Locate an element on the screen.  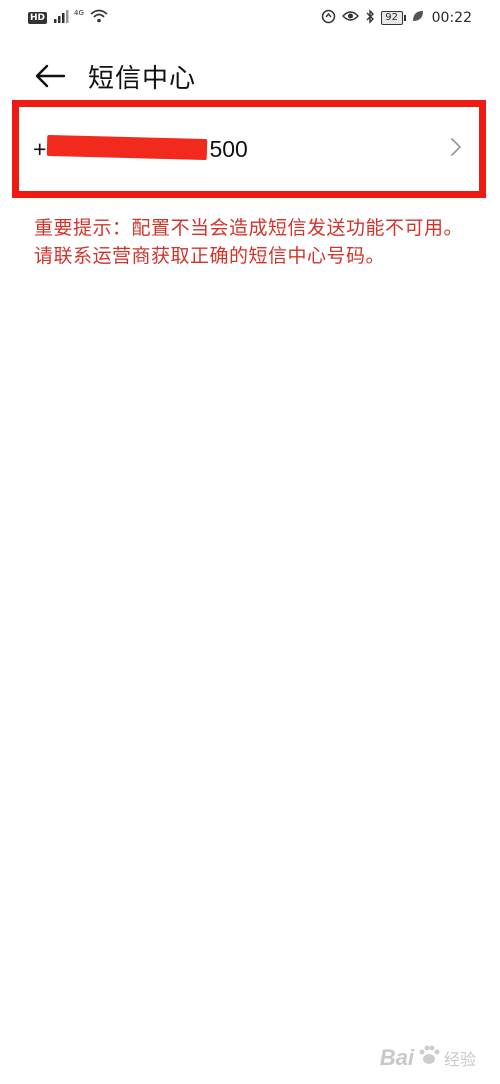
watermark: Bai 经验 is located at coordinates (428, 1058).